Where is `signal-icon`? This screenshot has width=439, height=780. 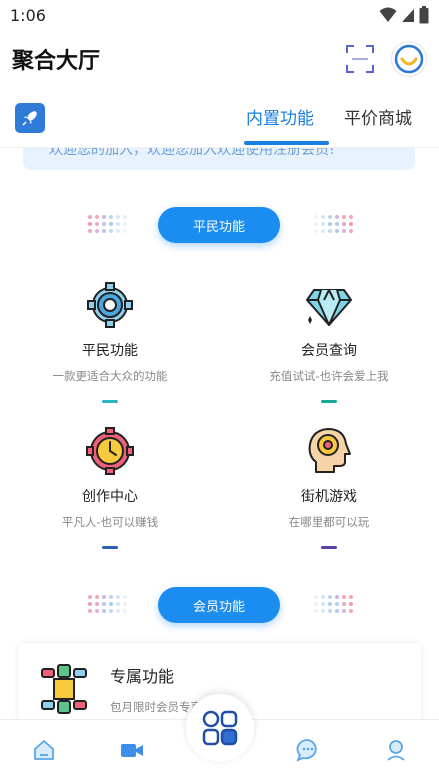
signal-icon is located at coordinates (408, 15).